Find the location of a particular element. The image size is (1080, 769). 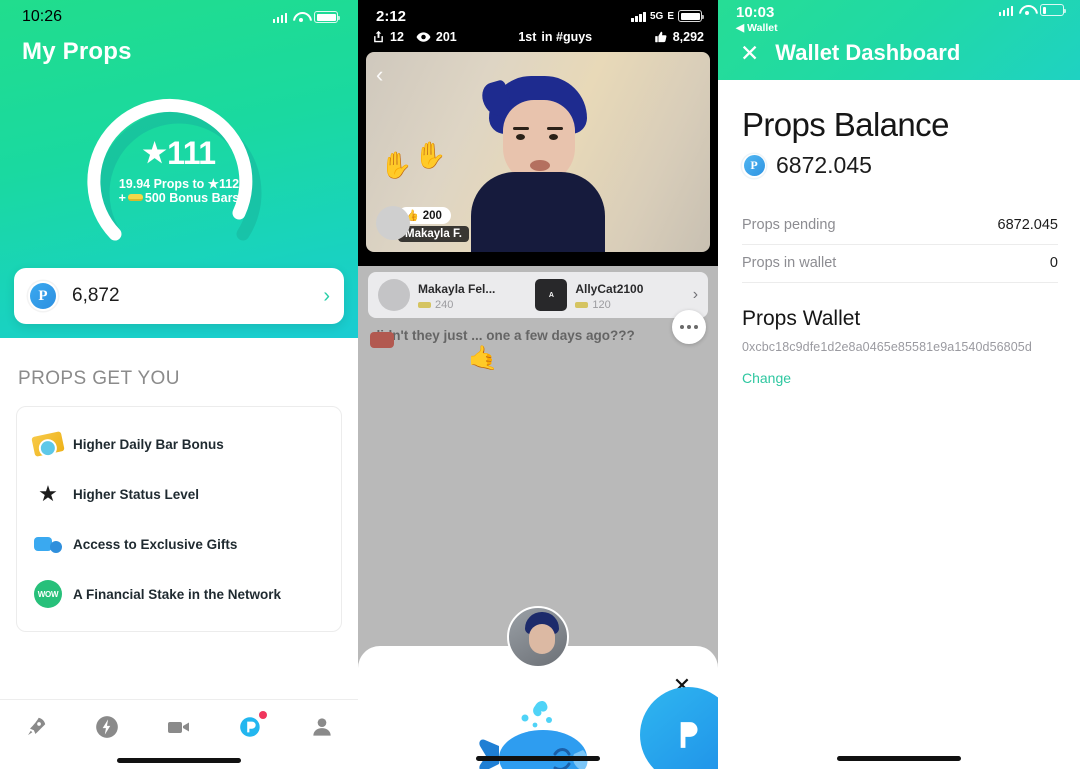

status-indicators: 5G E is located at coordinates (667, 16).